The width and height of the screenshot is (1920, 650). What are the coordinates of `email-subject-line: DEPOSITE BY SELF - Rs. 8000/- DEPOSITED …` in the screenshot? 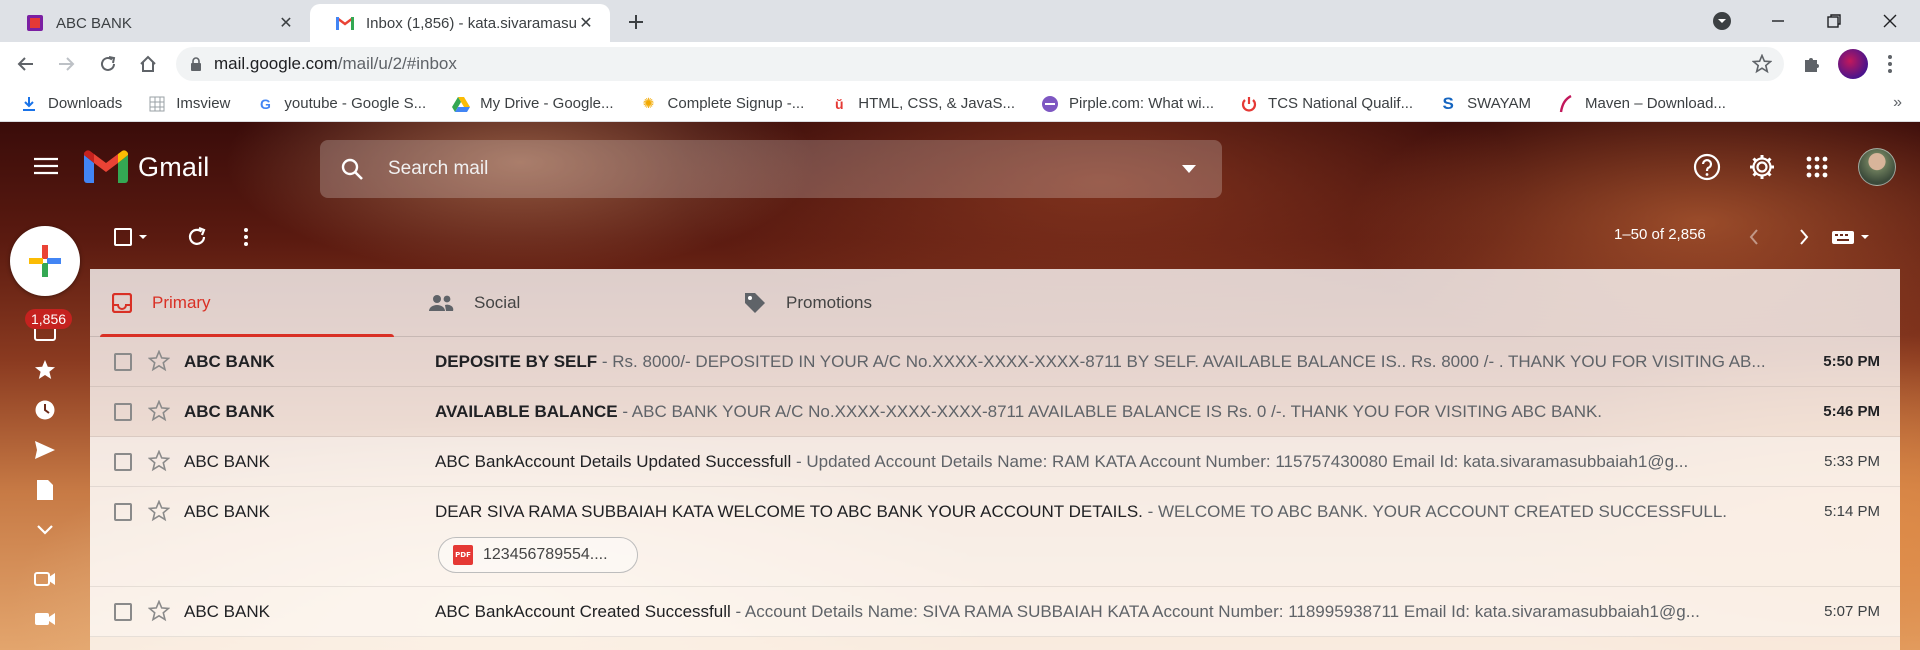 It's located at (1125, 362).